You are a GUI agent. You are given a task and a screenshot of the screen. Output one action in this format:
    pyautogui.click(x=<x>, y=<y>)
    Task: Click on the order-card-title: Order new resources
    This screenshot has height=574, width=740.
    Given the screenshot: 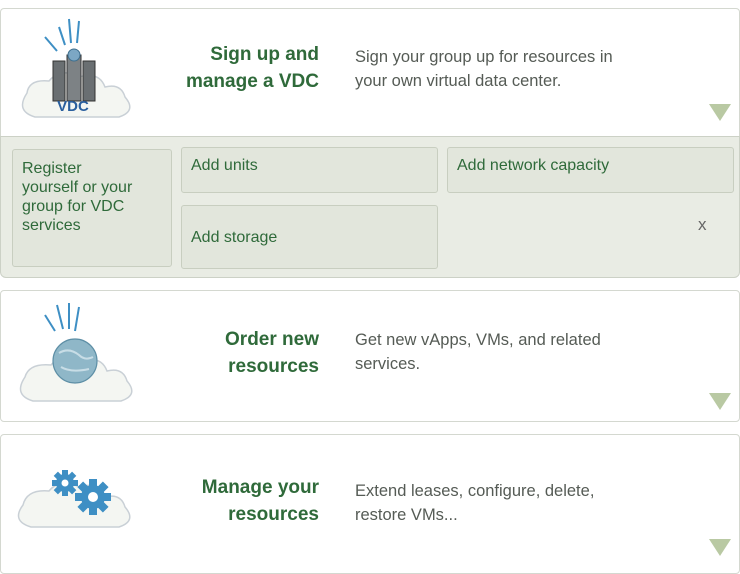 What is the action you would take?
    pyautogui.click(x=272, y=353)
    